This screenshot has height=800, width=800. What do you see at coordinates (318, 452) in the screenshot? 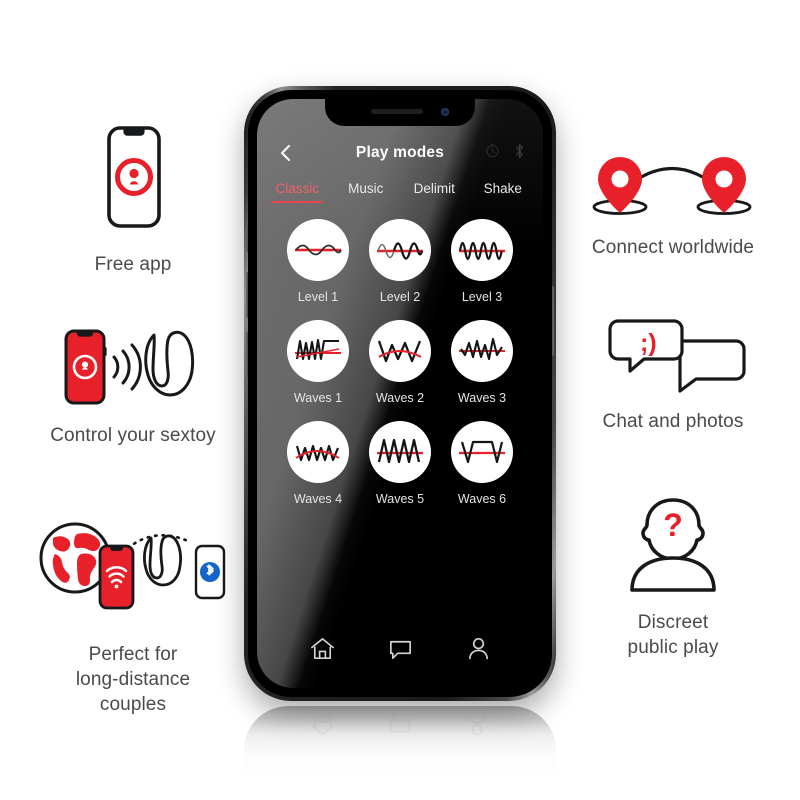
I see `wave-thumb-waves4` at bounding box center [318, 452].